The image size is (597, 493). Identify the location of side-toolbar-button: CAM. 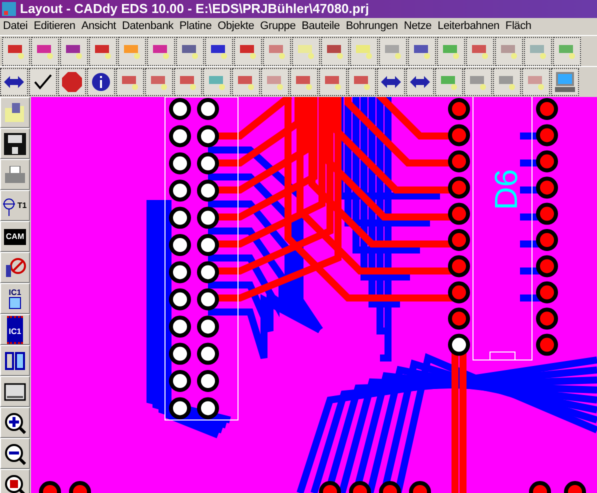
(15, 236).